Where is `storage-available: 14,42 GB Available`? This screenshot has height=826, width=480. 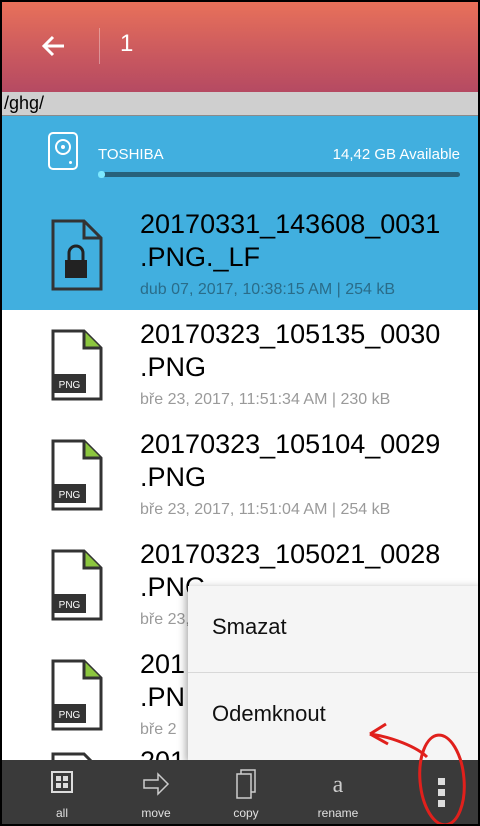 storage-available: 14,42 GB Available is located at coordinates (396, 154).